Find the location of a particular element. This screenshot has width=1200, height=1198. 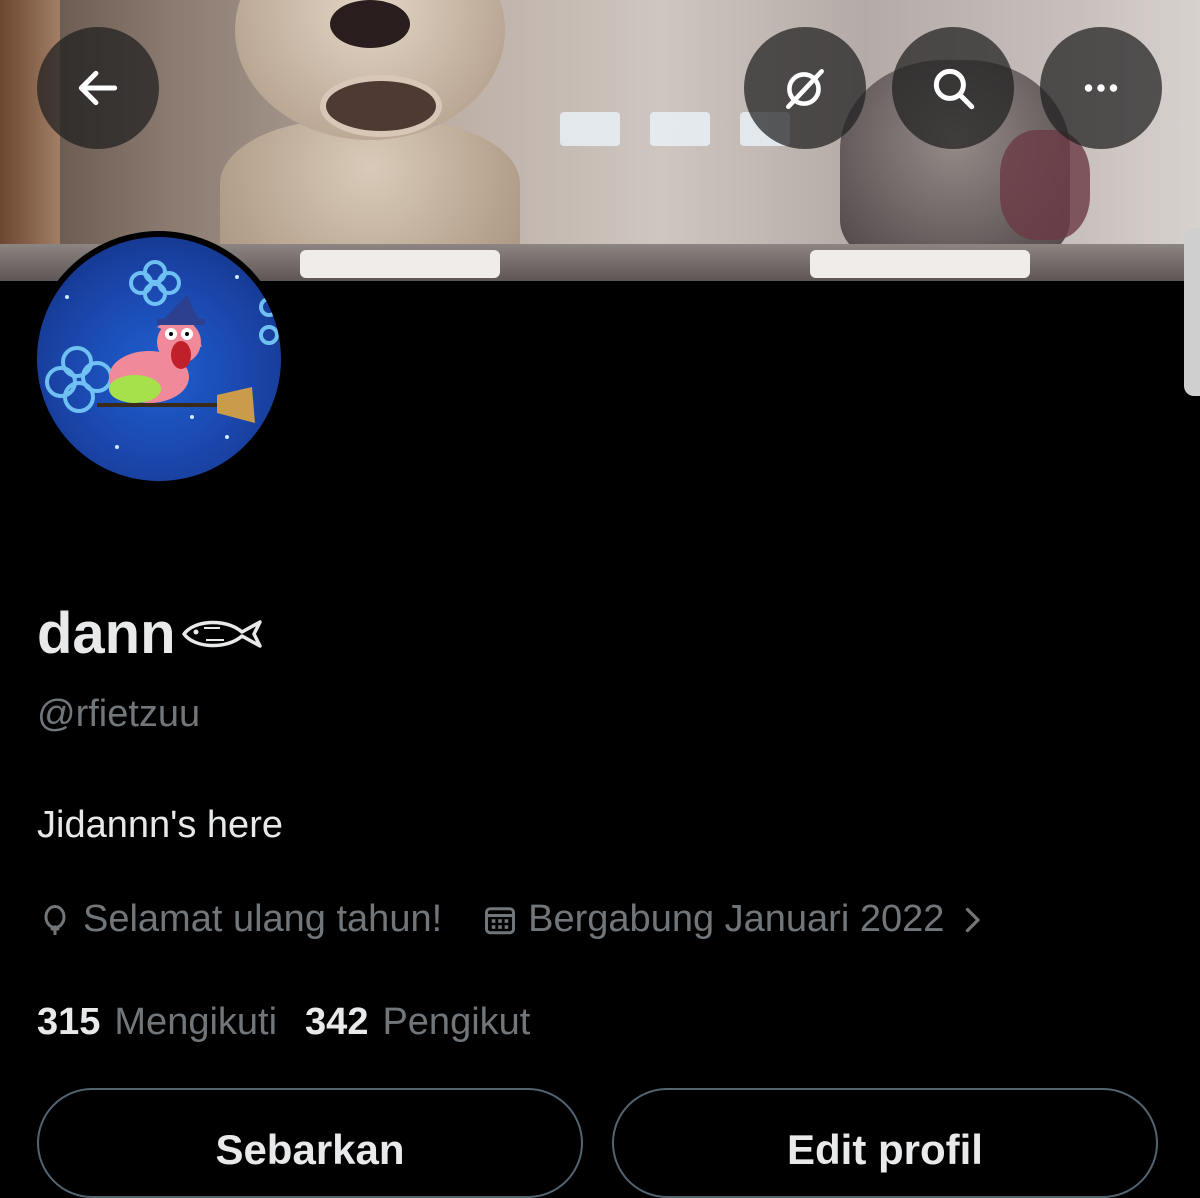

scroll-handle is located at coordinates (1192, 312).